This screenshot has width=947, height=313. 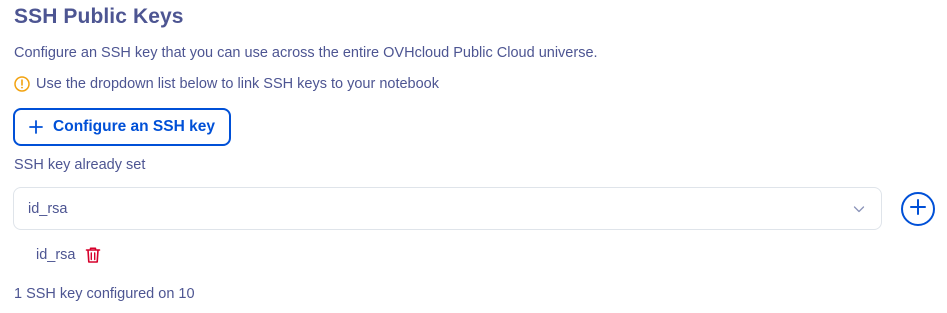 What do you see at coordinates (36, 127) in the screenshot?
I see `plus-icon` at bounding box center [36, 127].